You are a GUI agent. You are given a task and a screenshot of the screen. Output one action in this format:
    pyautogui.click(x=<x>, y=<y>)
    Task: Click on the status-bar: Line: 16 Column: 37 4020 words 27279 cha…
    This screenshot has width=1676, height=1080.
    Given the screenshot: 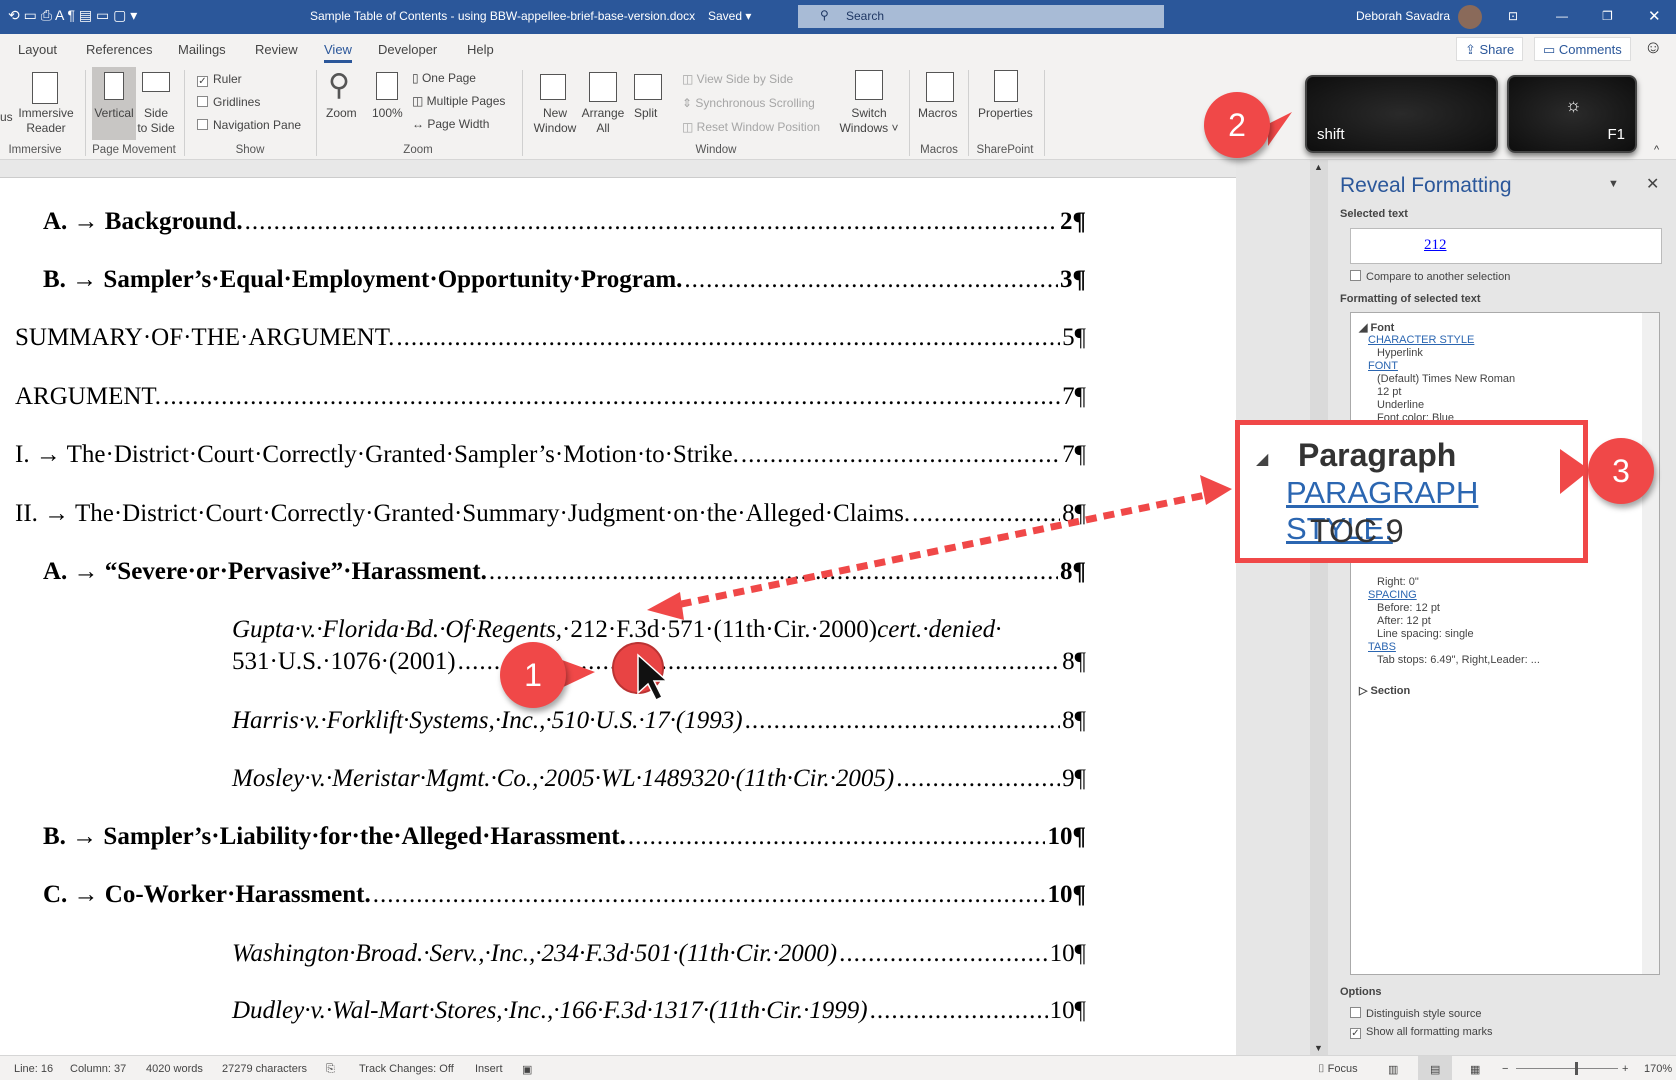 What is the action you would take?
    pyautogui.click(x=838, y=1067)
    